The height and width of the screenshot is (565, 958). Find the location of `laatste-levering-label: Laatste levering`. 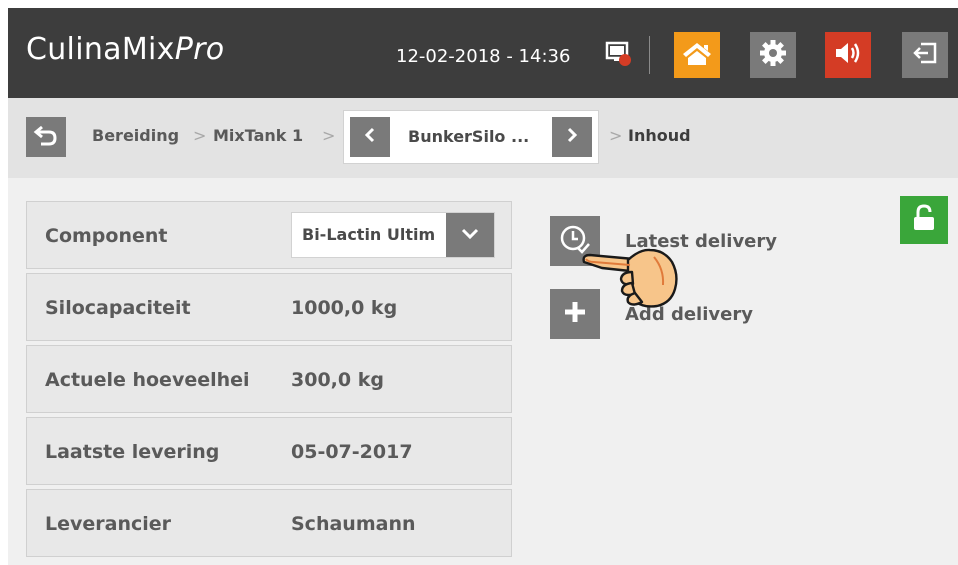

laatste-levering-label: Laatste levering is located at coordinates (132, 452).